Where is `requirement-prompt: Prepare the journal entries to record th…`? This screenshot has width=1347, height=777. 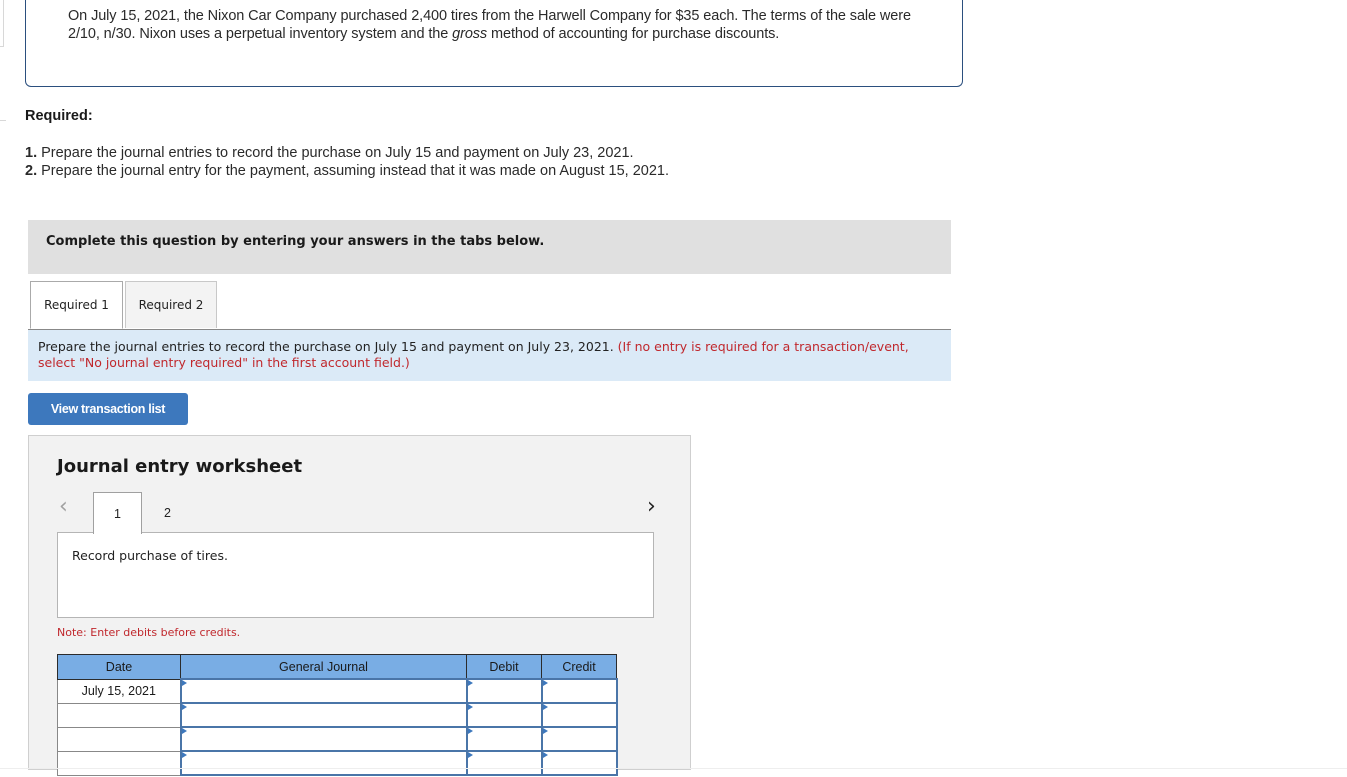 requirement-prompt: Prepare the journal entries to record th… is located at coordinates (489, 355).